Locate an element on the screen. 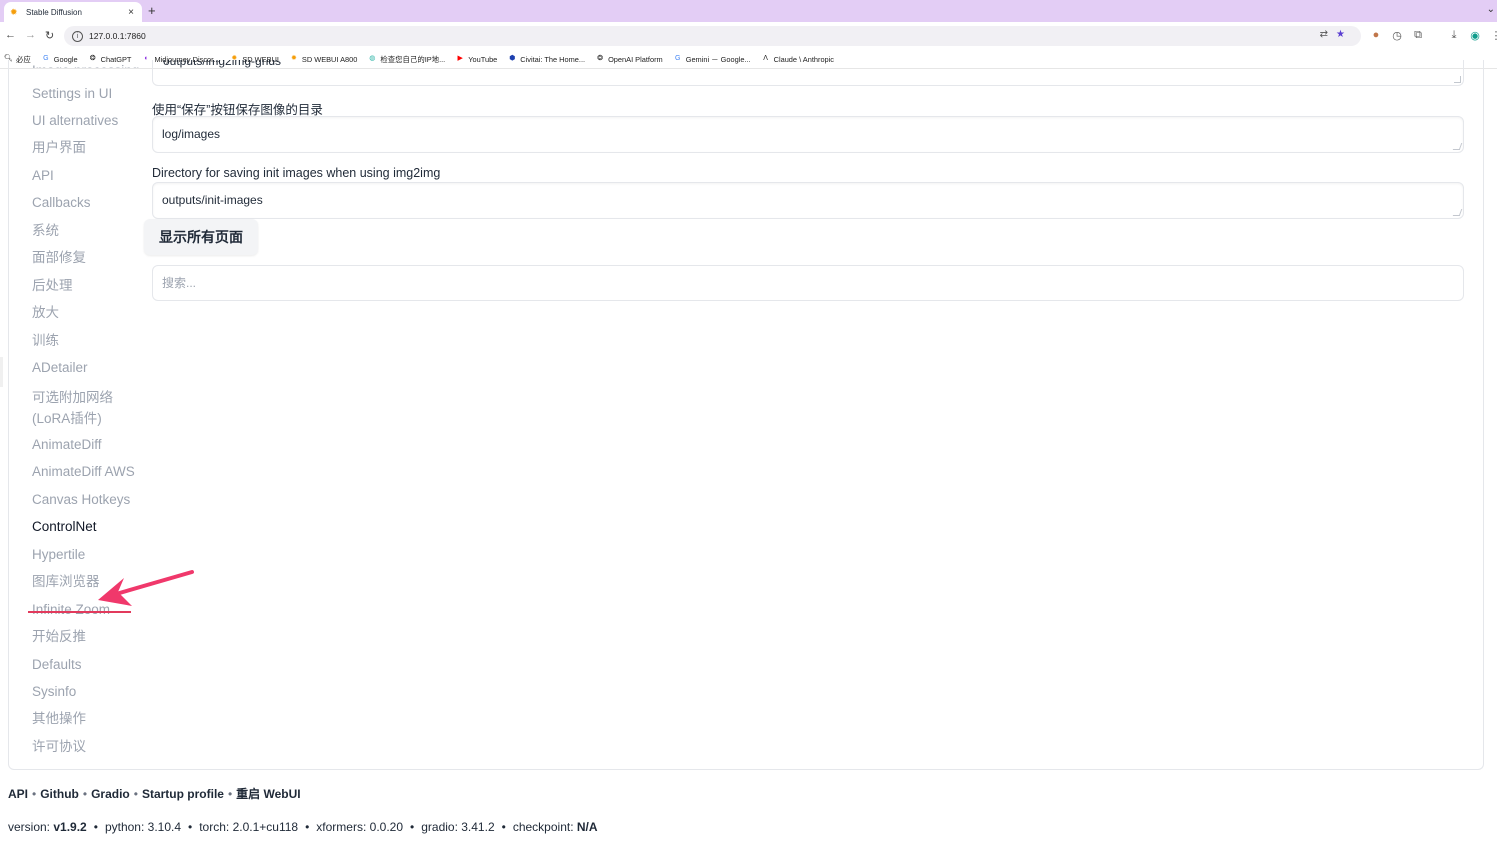 Image resolution: width=1497 pixels, height=845 pixels. browser-tabstrip: ✹ Stable Diffusion × + ⌄ is located at coordinates (748, 11).